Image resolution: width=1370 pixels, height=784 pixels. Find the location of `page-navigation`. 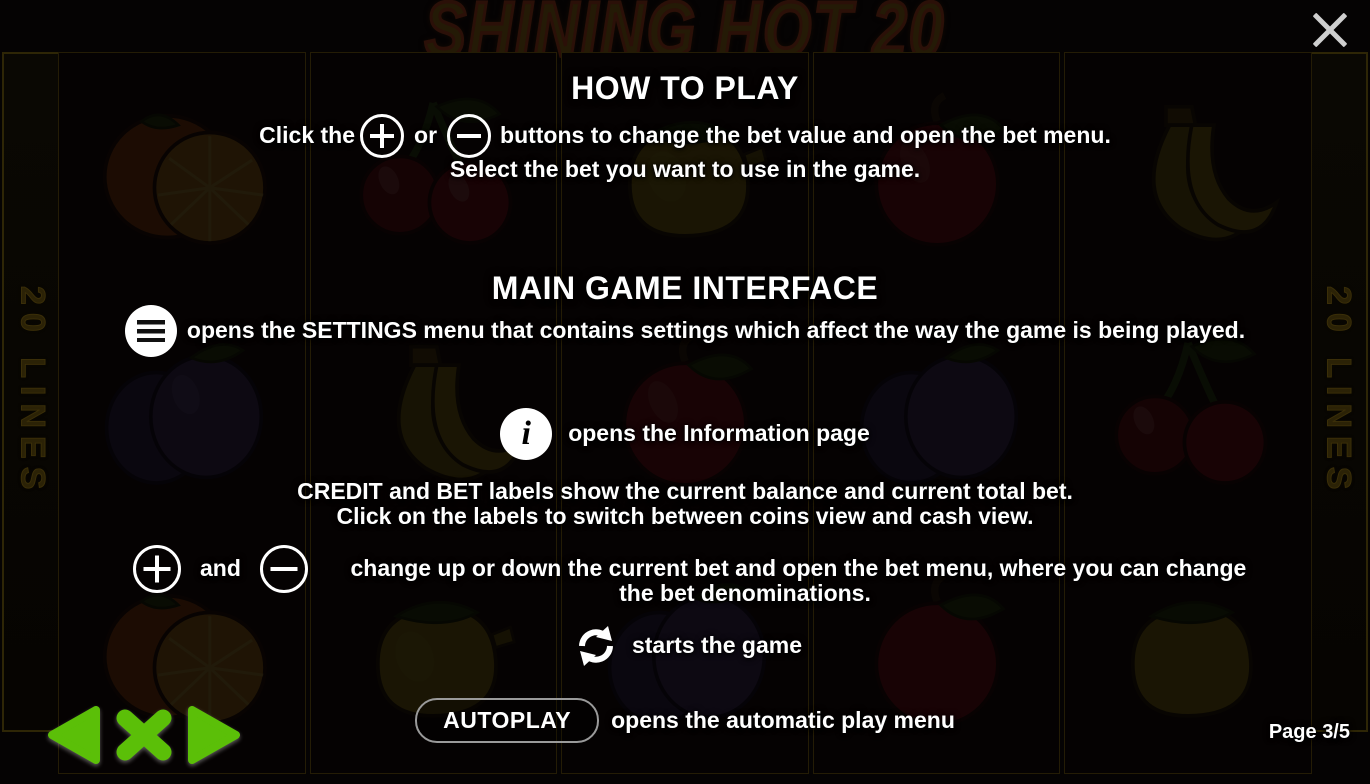

page-navigation is located at coordinates (144, 735).